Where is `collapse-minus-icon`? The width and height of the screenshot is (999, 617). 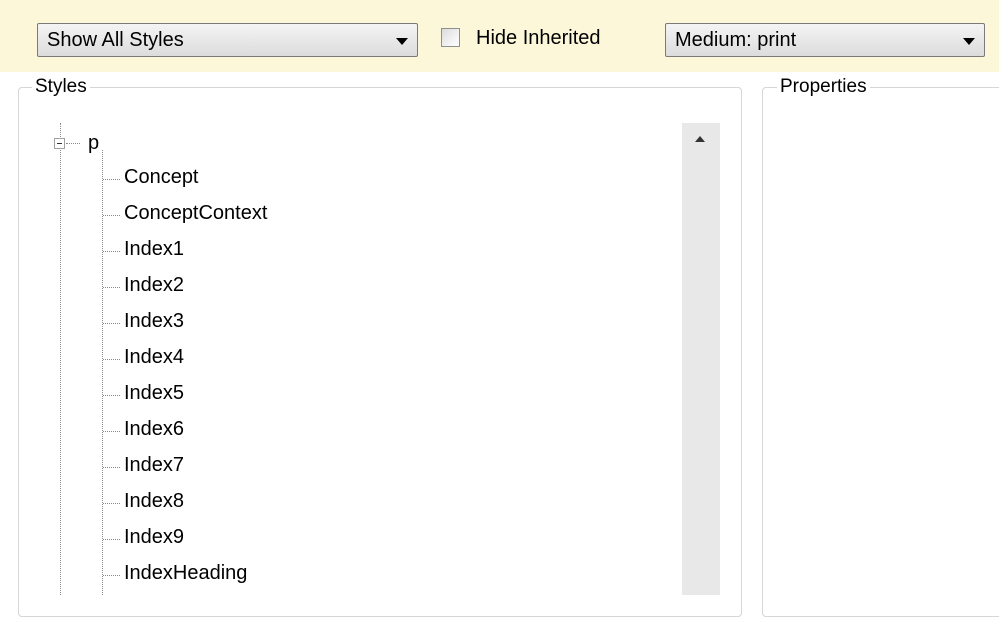 collapse-minus-icon is located at coordinates (59, 143).